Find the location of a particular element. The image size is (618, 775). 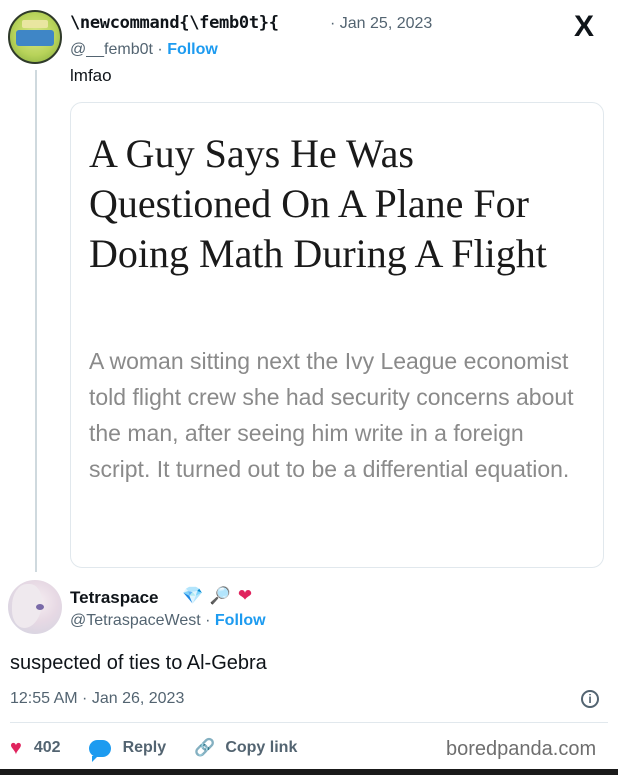

reply-handle-row: @TetraspaceWest · Follow is located at coordinates (168, 621).